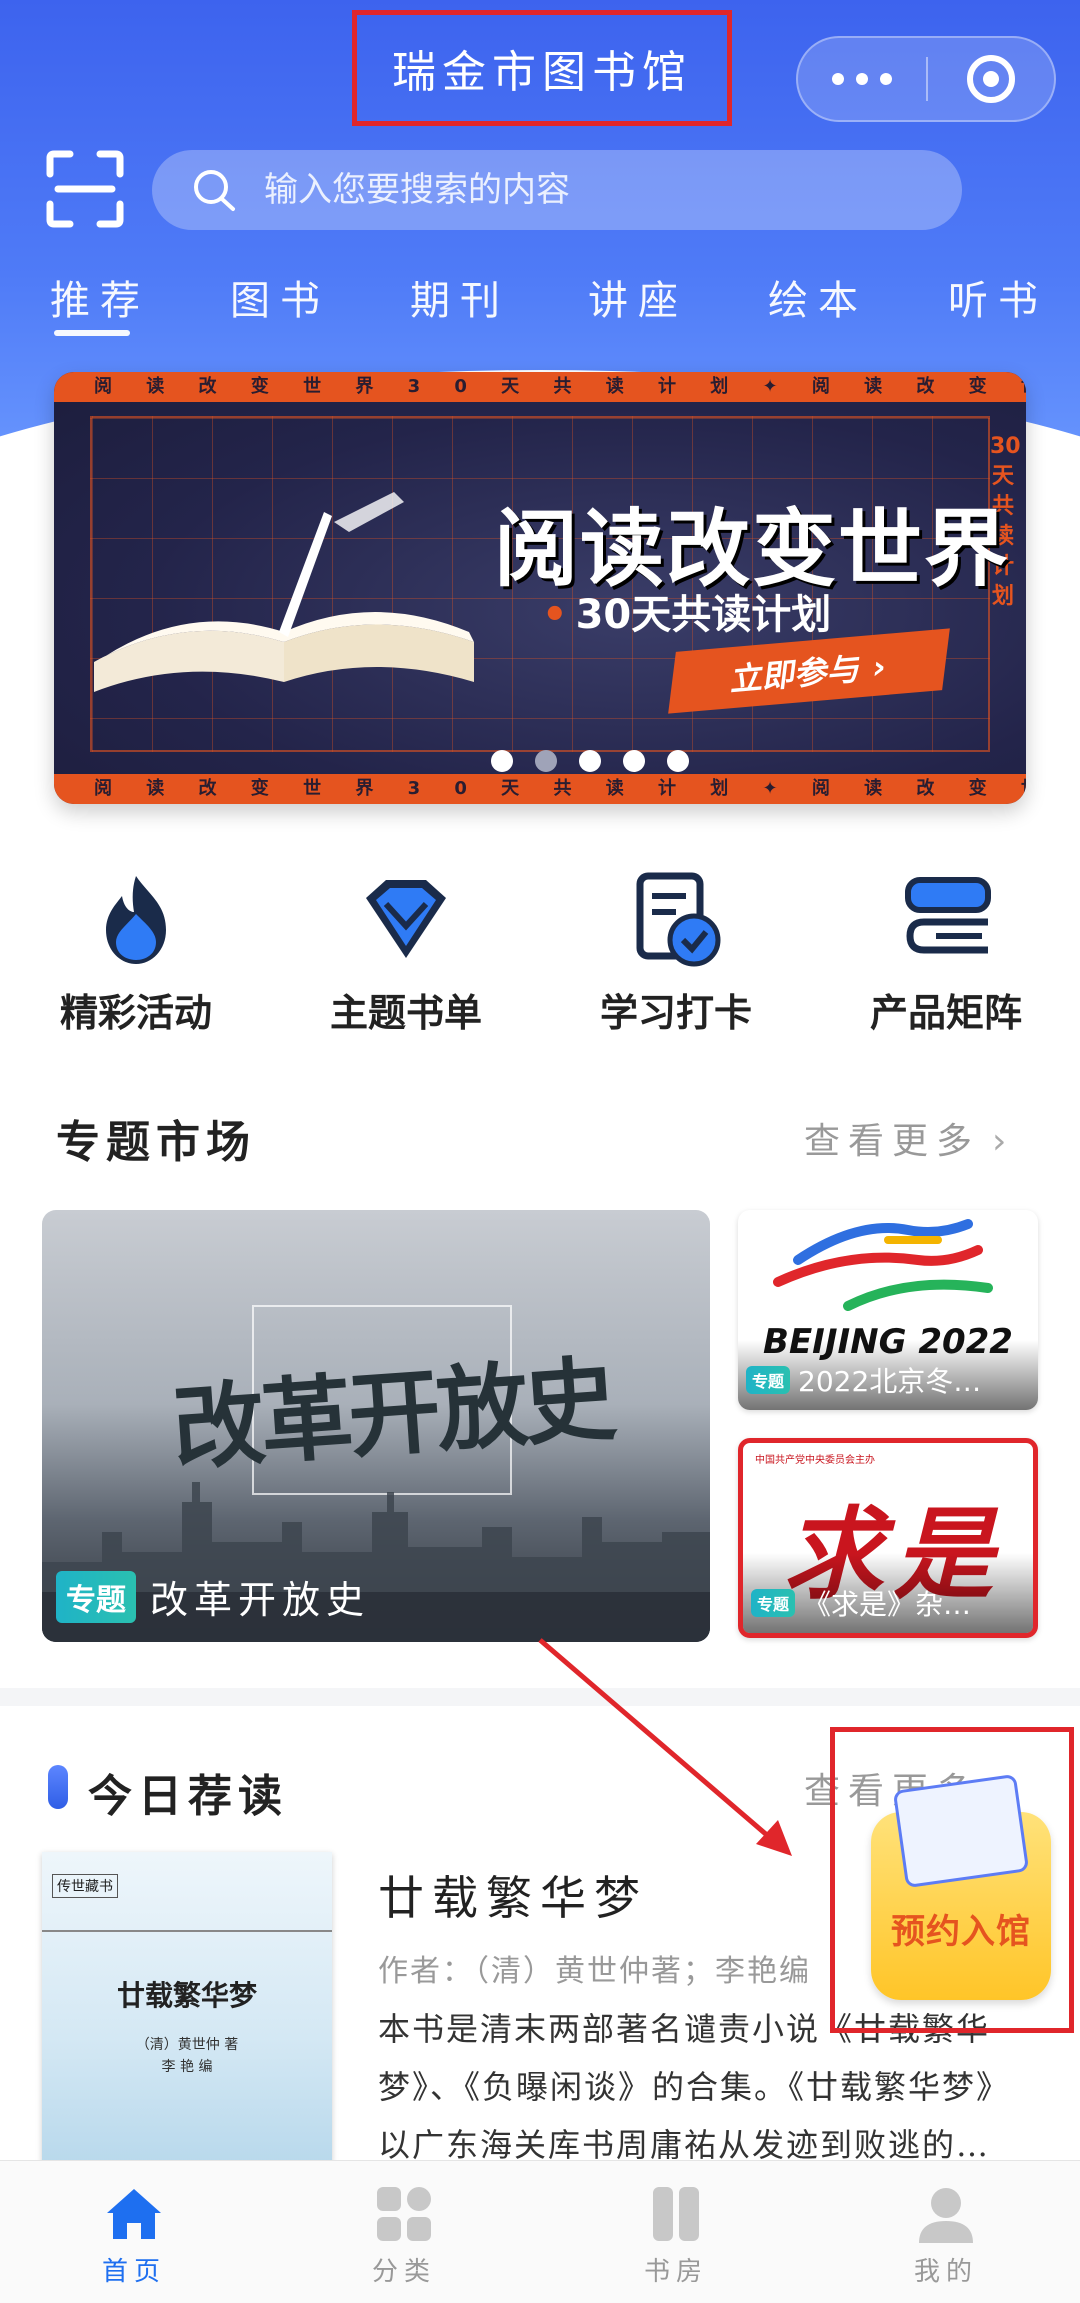 The width and height of the screenshot is (1080, 2303). What do you see at coordinates (513, 1895) in the screenshot?
I see `book-title: 廿载繁华梦` at bounding box center [513, 1895].